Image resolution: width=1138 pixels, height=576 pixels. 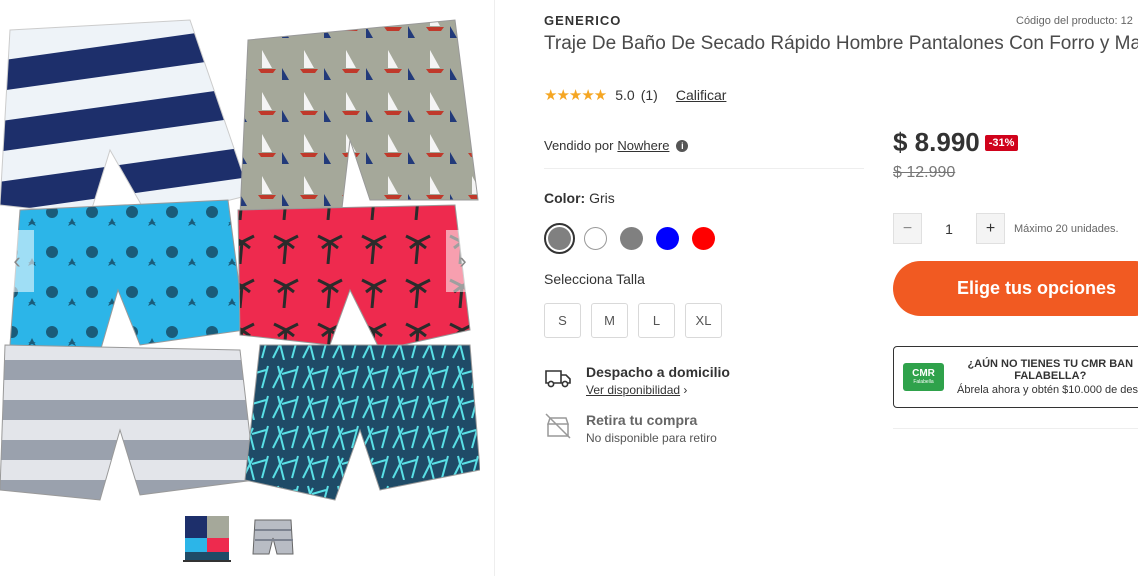 I want to click on product-code: Código del producto: 12, so click(x=1074, y=21).